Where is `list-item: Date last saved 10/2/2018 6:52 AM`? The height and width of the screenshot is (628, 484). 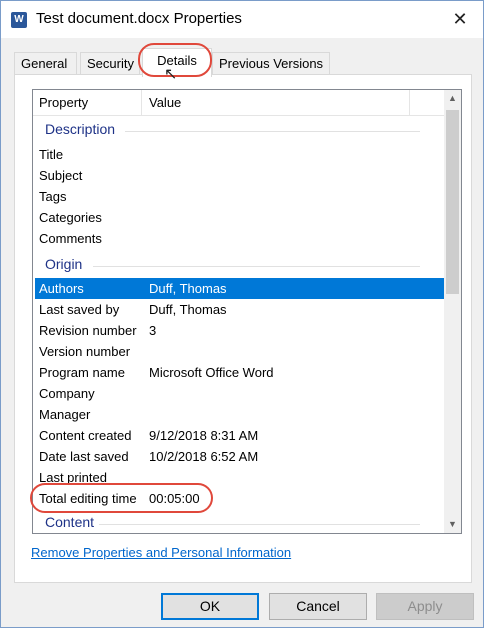 list-item: Date last saved 10/2/2018 6:52 AM is located at coordinates (239, 456).